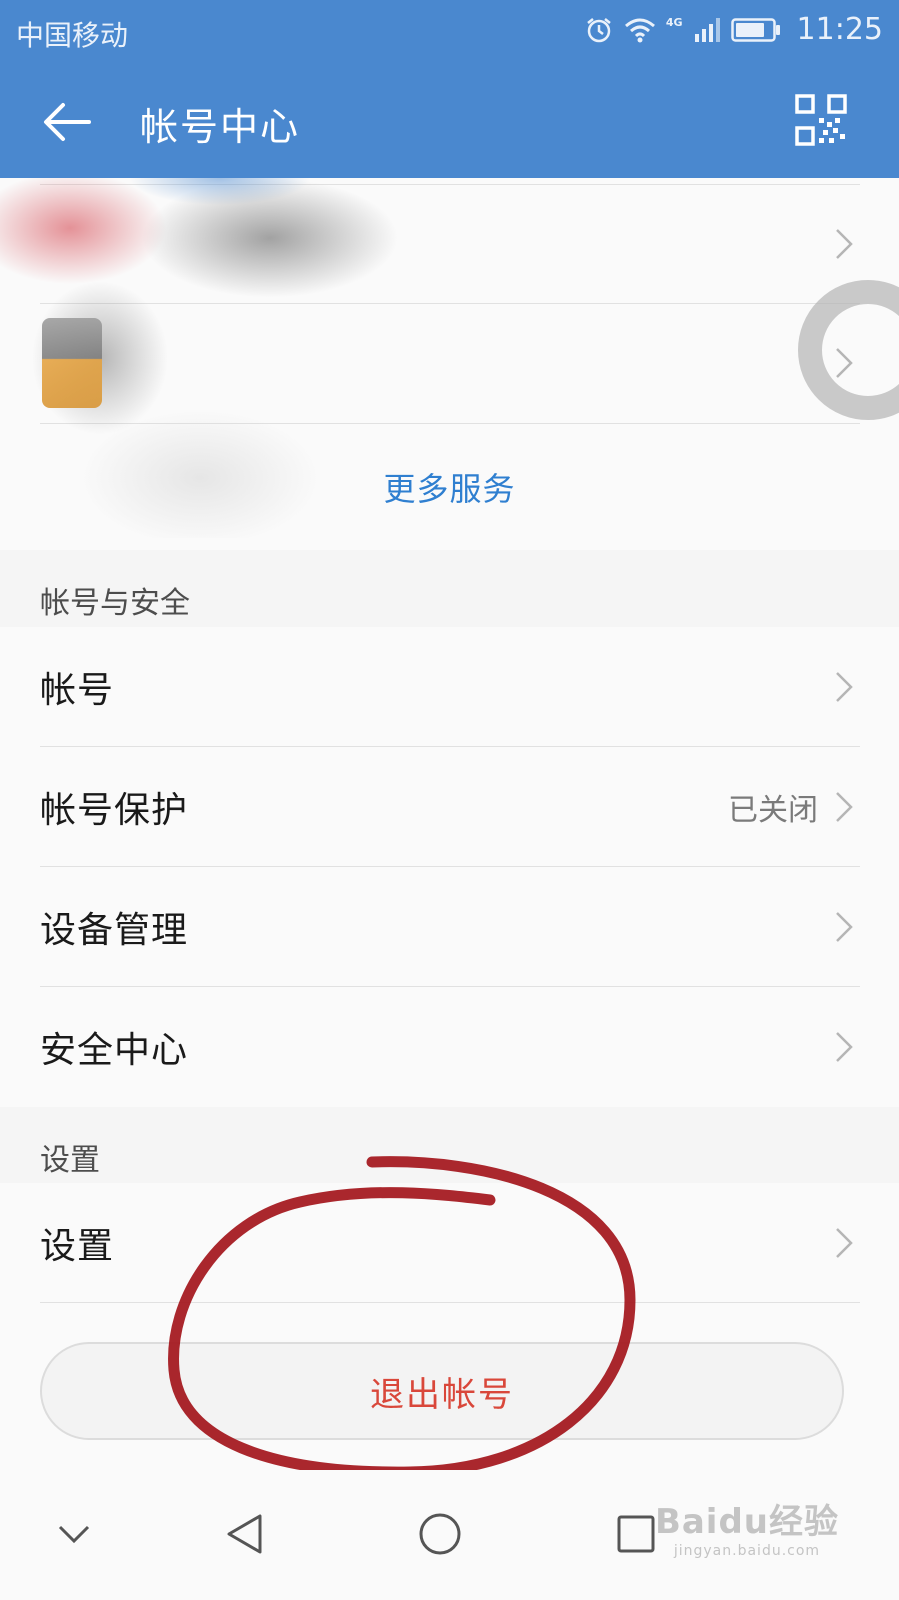 This screenshot has height=1600, width=899. I want to click on list-item-label: 设置, so click(77, 1246).